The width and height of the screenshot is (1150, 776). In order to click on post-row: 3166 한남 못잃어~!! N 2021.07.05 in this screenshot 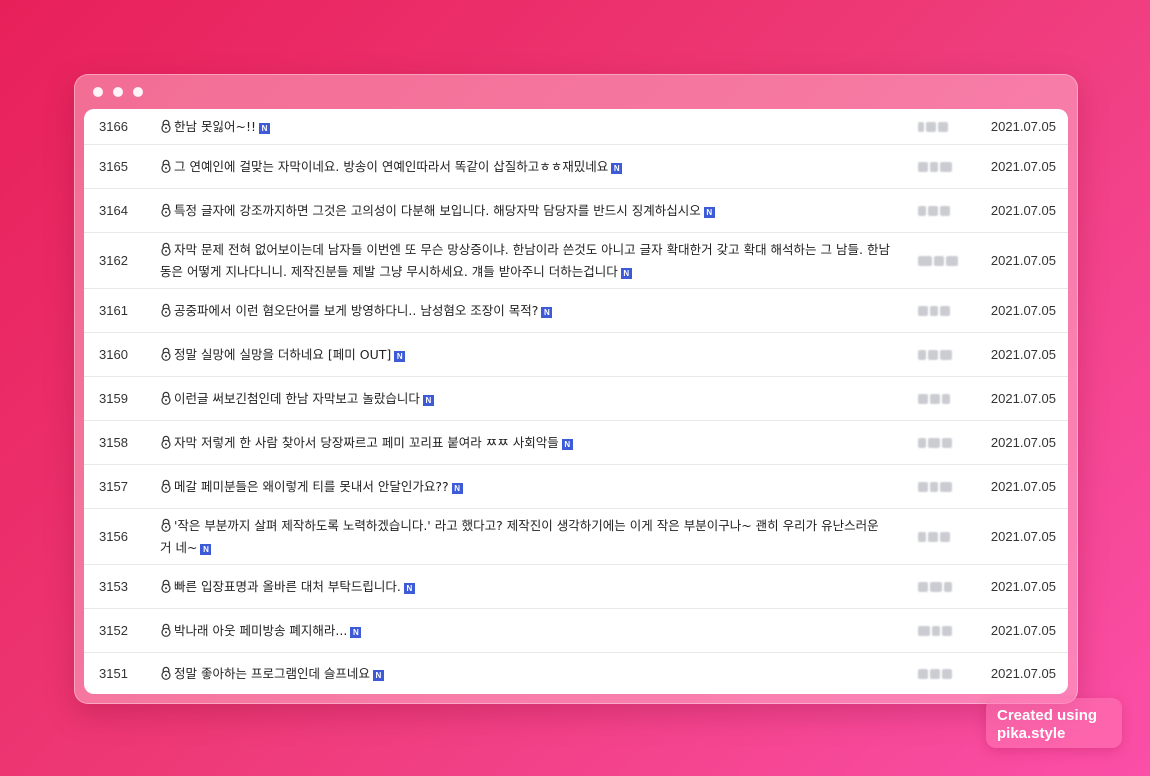, I will do `click(576, 127)`.